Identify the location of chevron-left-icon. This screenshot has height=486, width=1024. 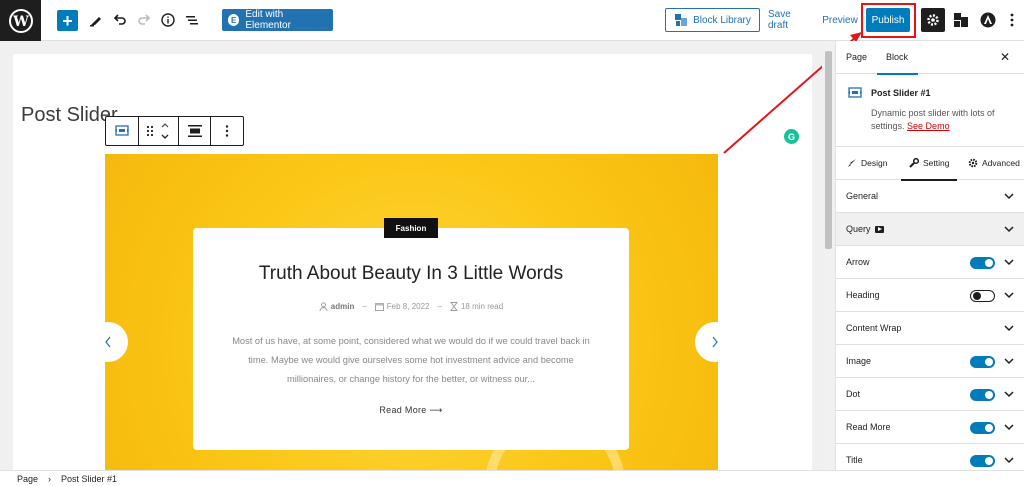
(108, 342).